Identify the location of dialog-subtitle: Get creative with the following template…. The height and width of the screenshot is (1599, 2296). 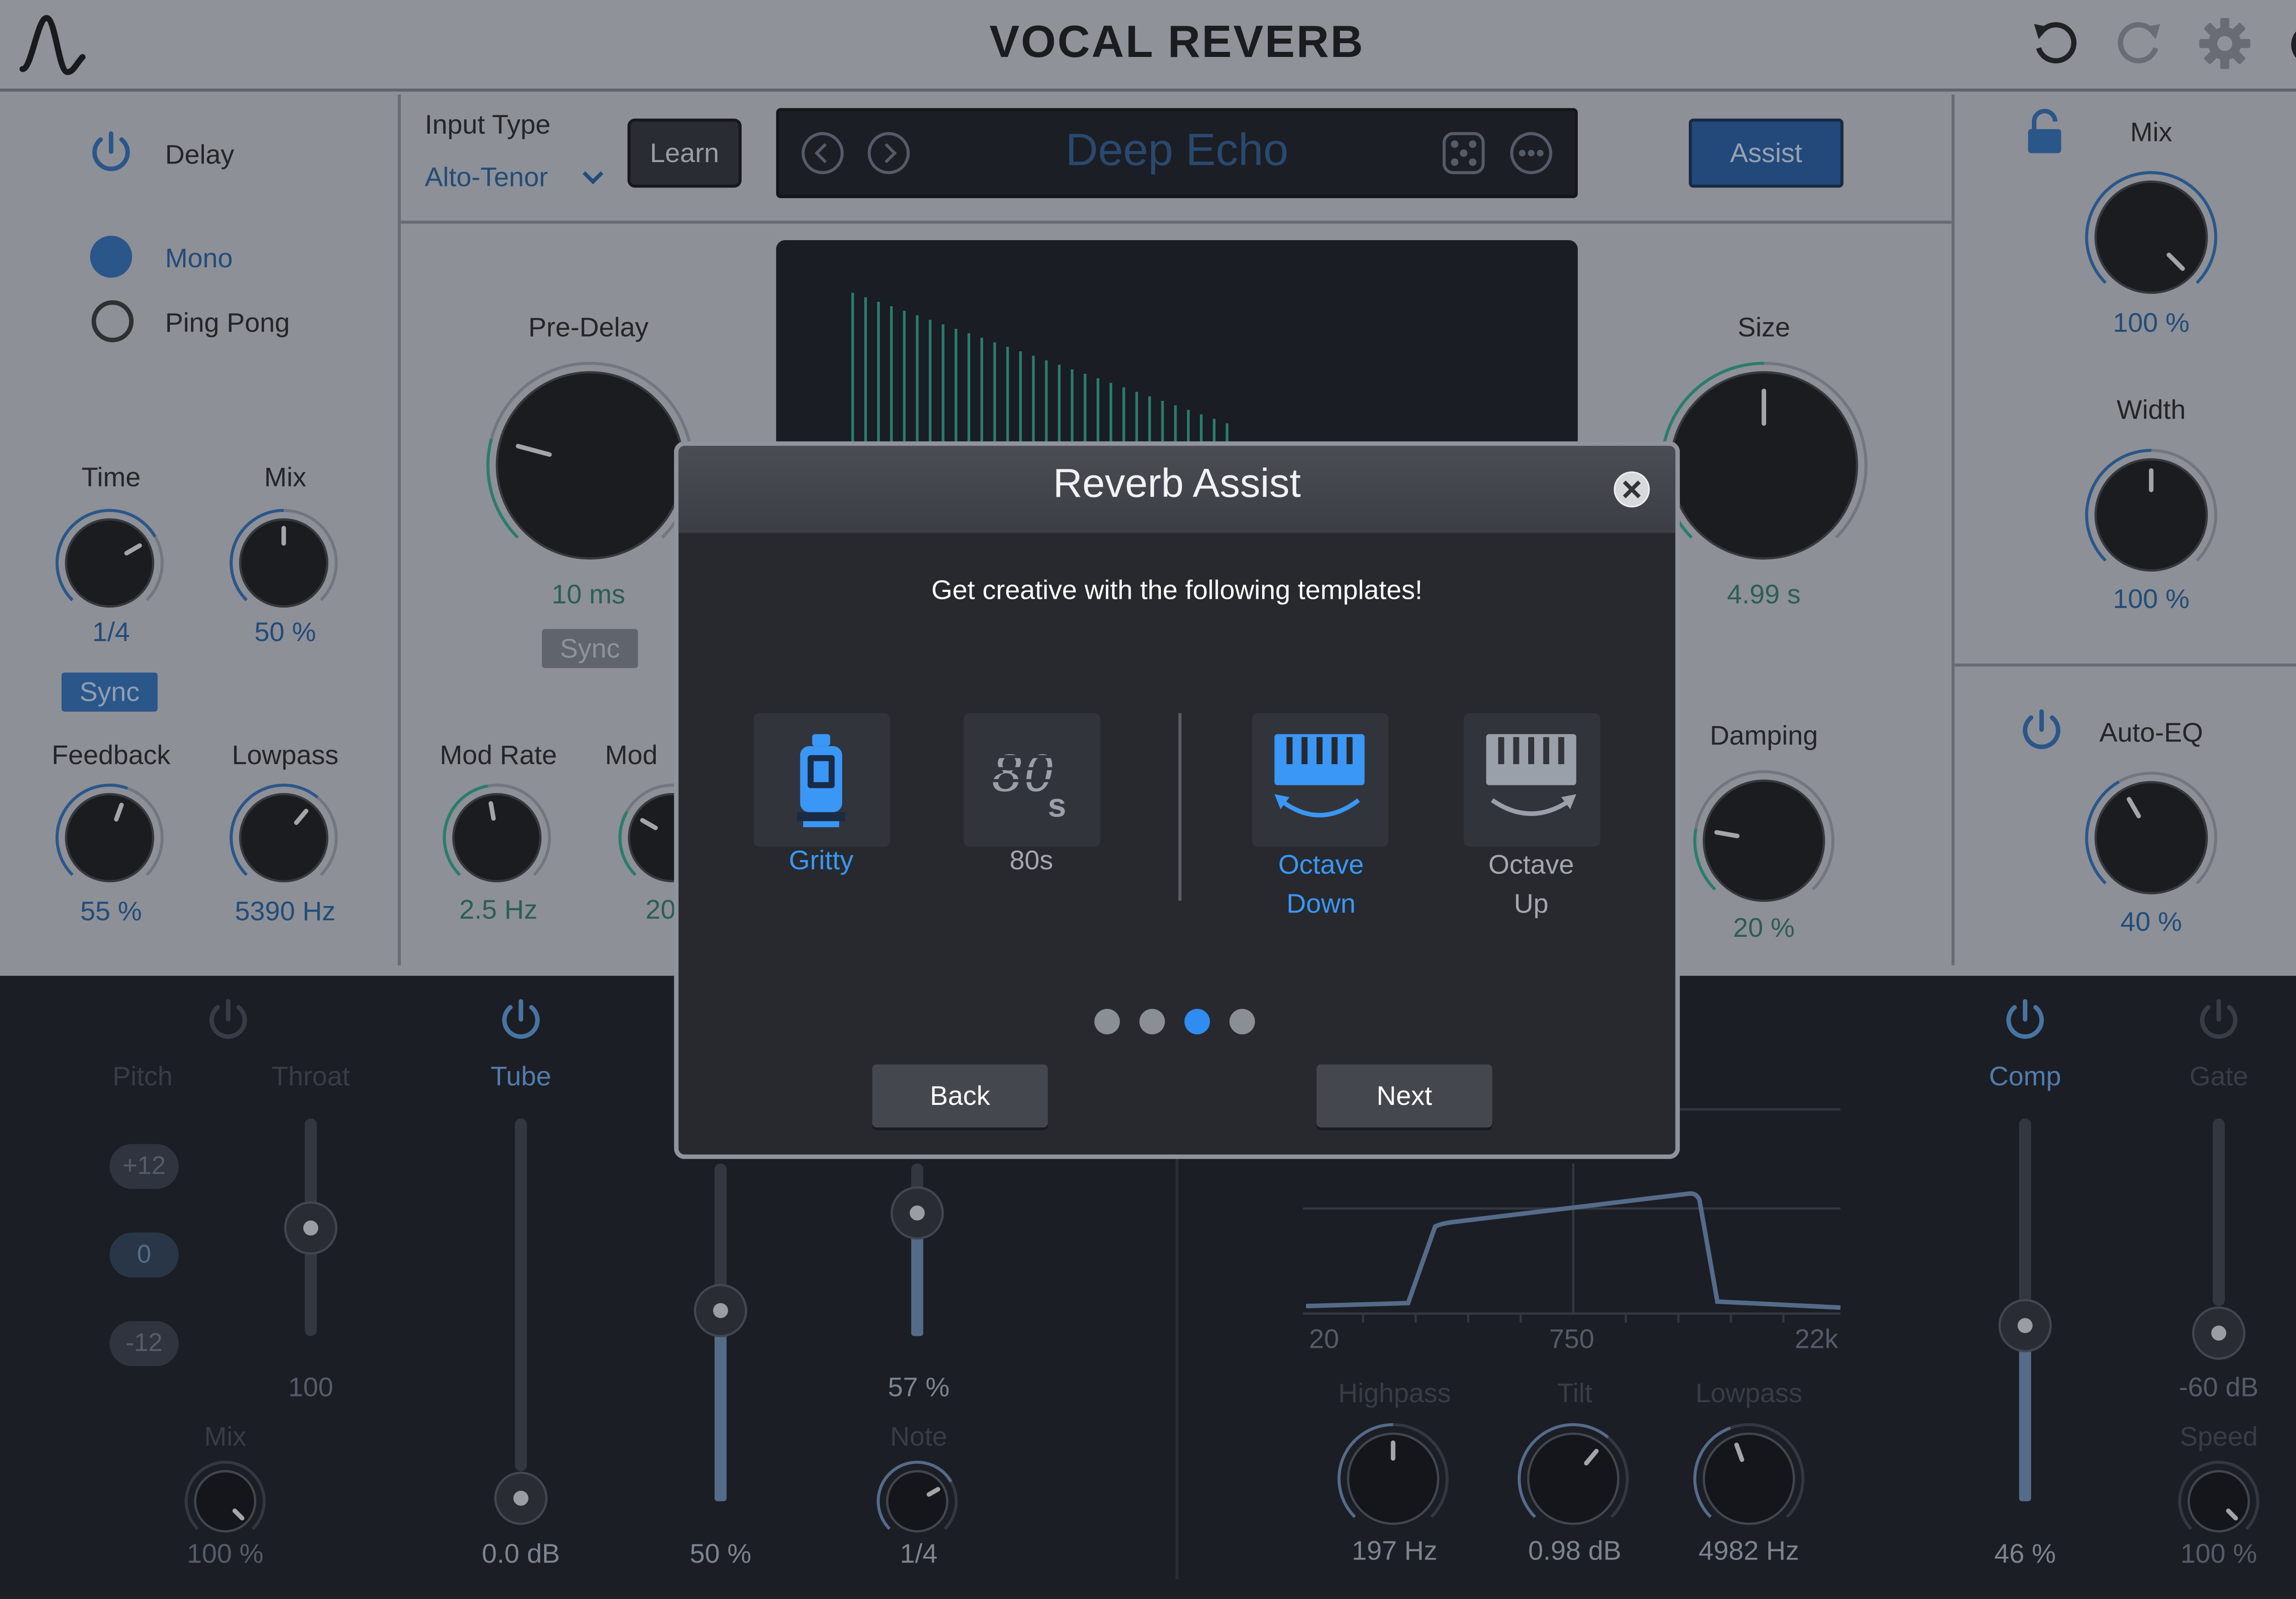
(1177, 590).